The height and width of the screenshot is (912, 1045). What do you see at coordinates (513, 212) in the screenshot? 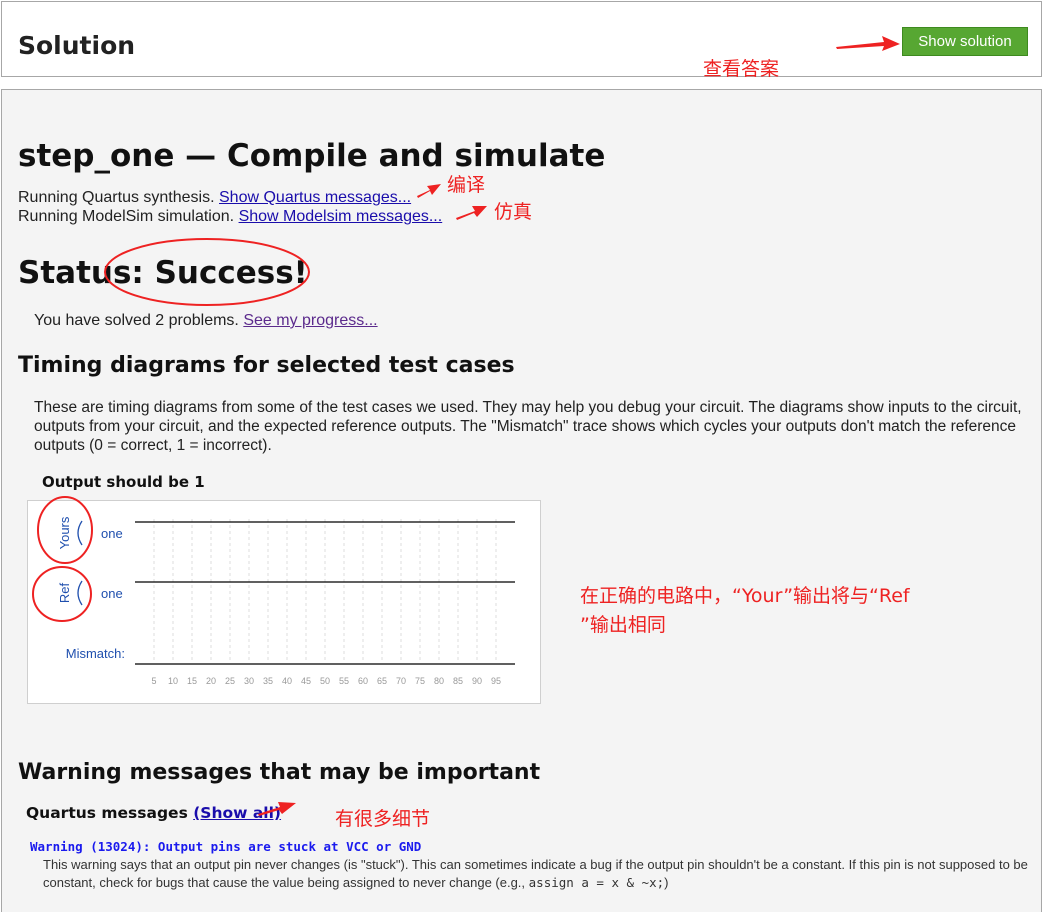
I see `annotation-simulate: 仿真` at bounding box center [513, 212].